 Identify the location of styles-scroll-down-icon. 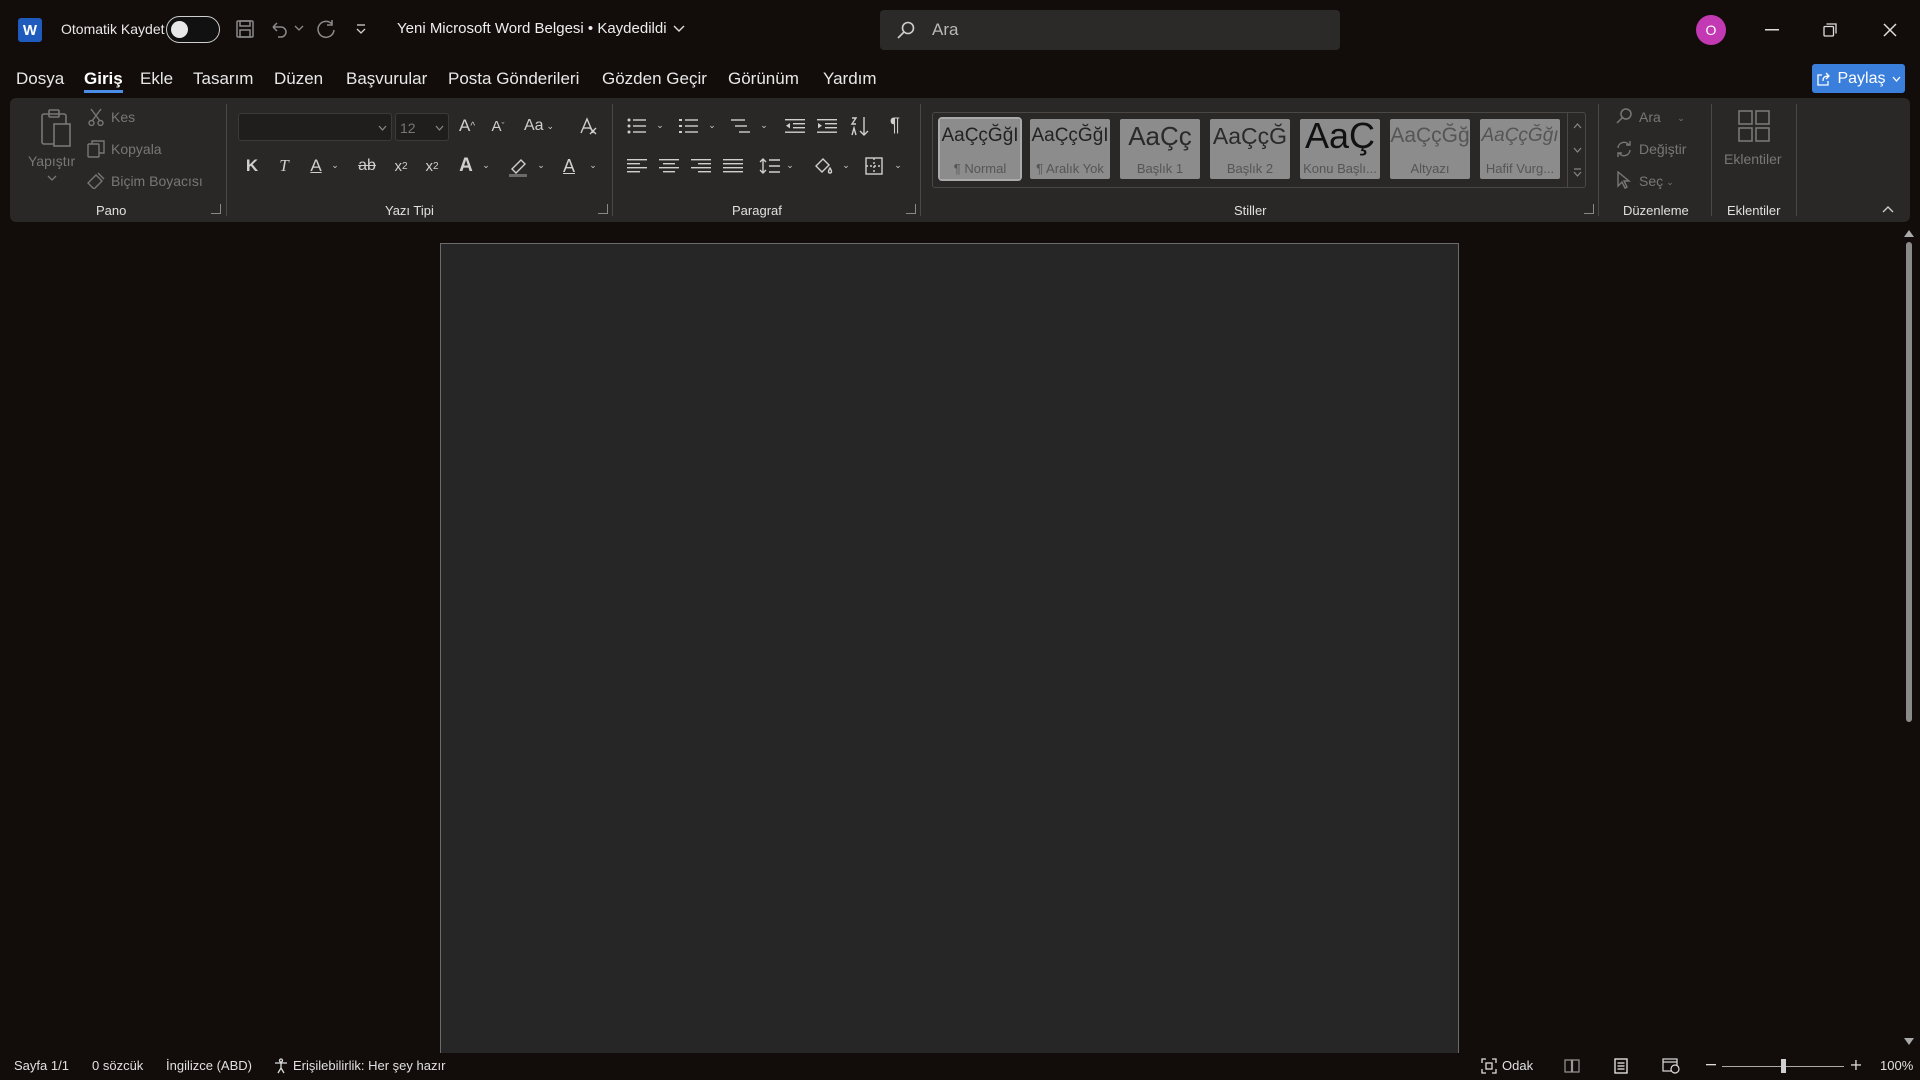
(1577, 150).